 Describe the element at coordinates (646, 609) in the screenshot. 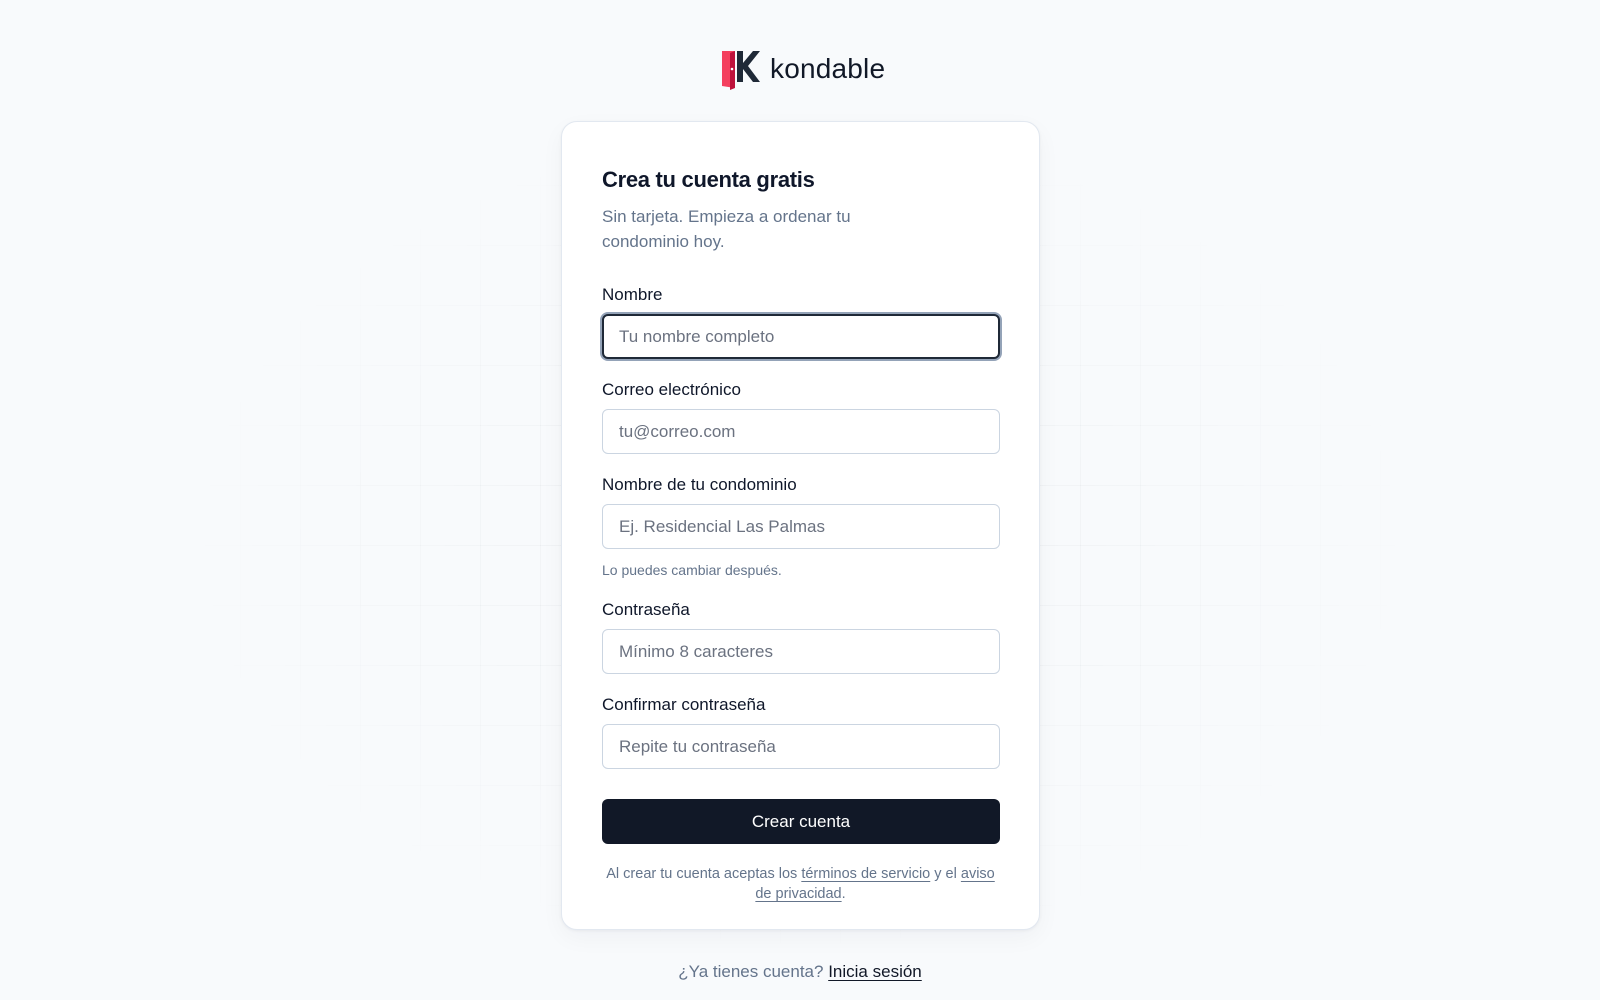

I see `password-label: Contraseña` at that location.